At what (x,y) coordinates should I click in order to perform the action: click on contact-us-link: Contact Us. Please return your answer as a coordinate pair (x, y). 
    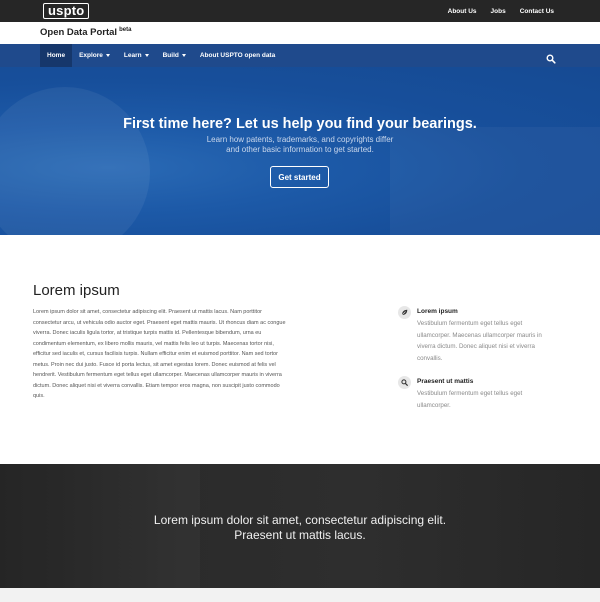
    Looking at the image, I should click on (537, 11).